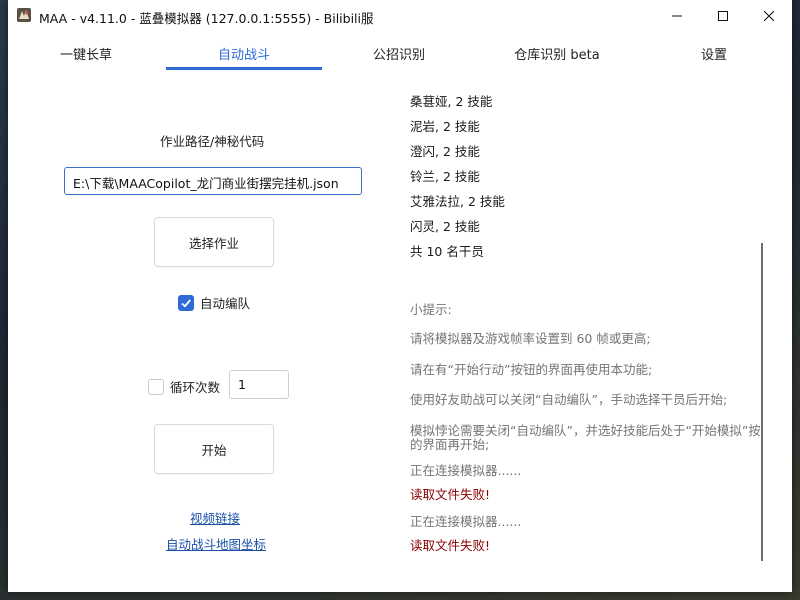 Image resolution: width=800 pixels, height=600 pixels. Describe the element at coordinates (214, 449) in the screenshot. I see `start-button: 开始` at that location.